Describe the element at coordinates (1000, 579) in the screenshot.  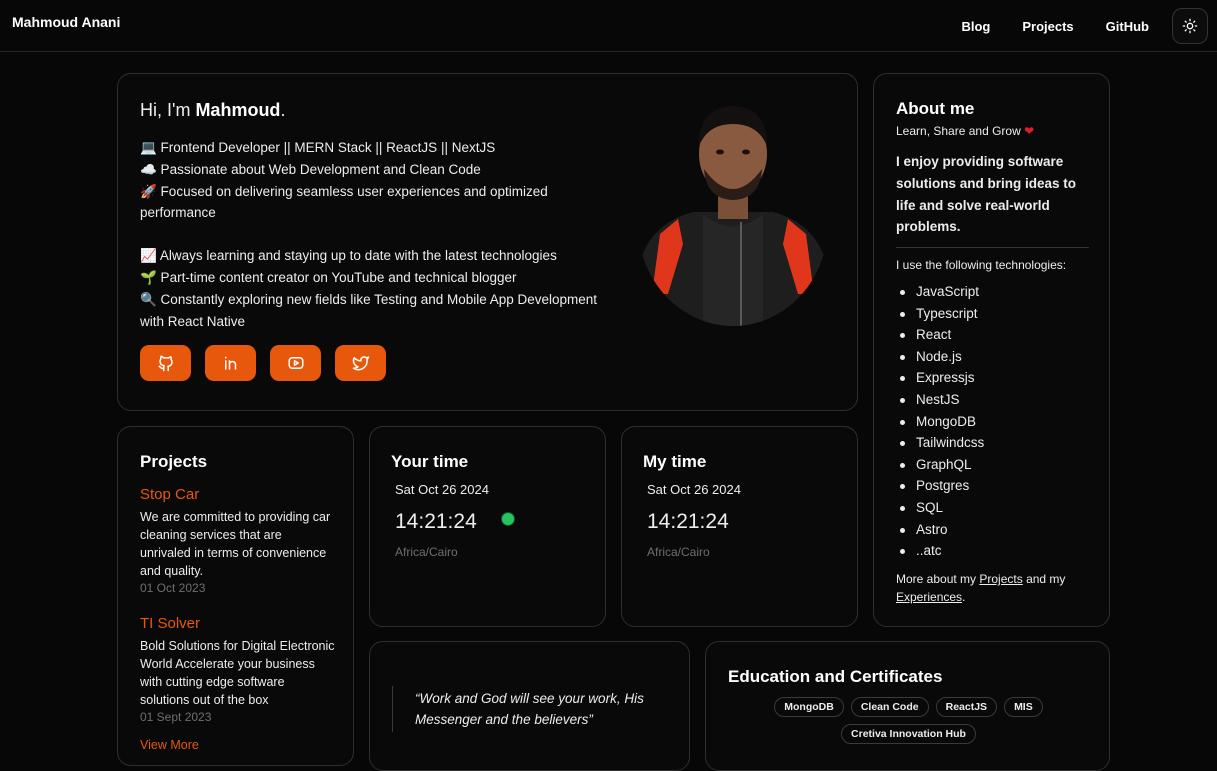
I see `projects-link: Projects` at that location.